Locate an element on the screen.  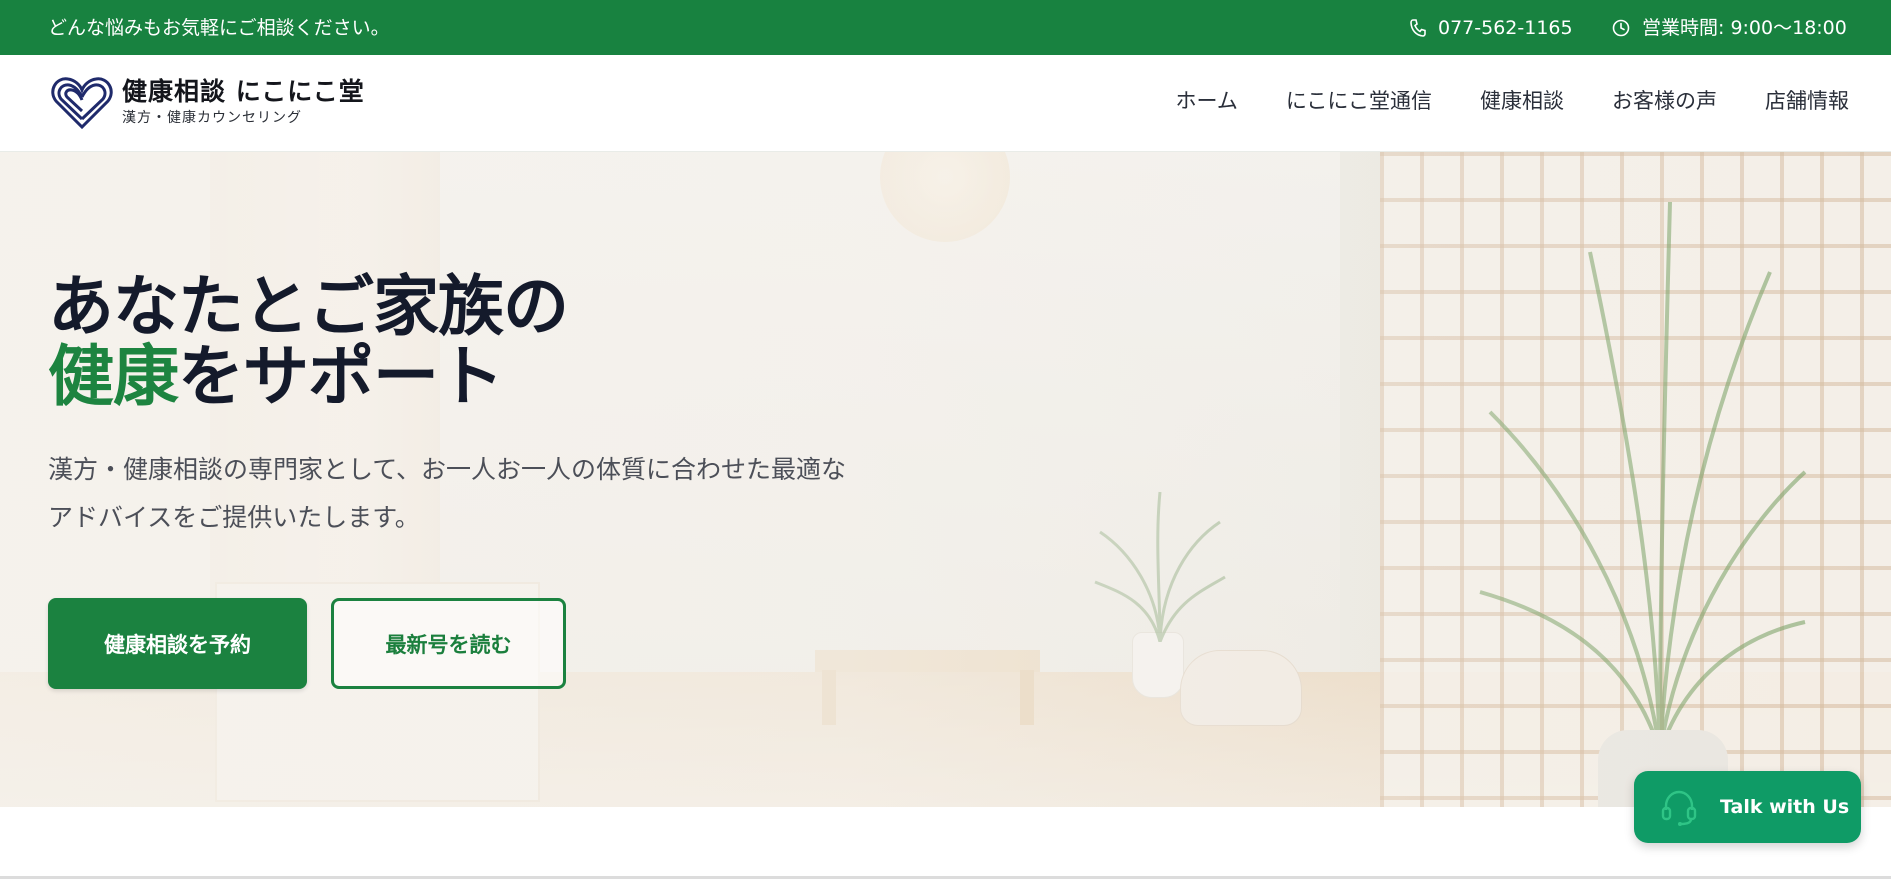
chat-widget-label: Talk with Us is located at coordinates (1785, 807).